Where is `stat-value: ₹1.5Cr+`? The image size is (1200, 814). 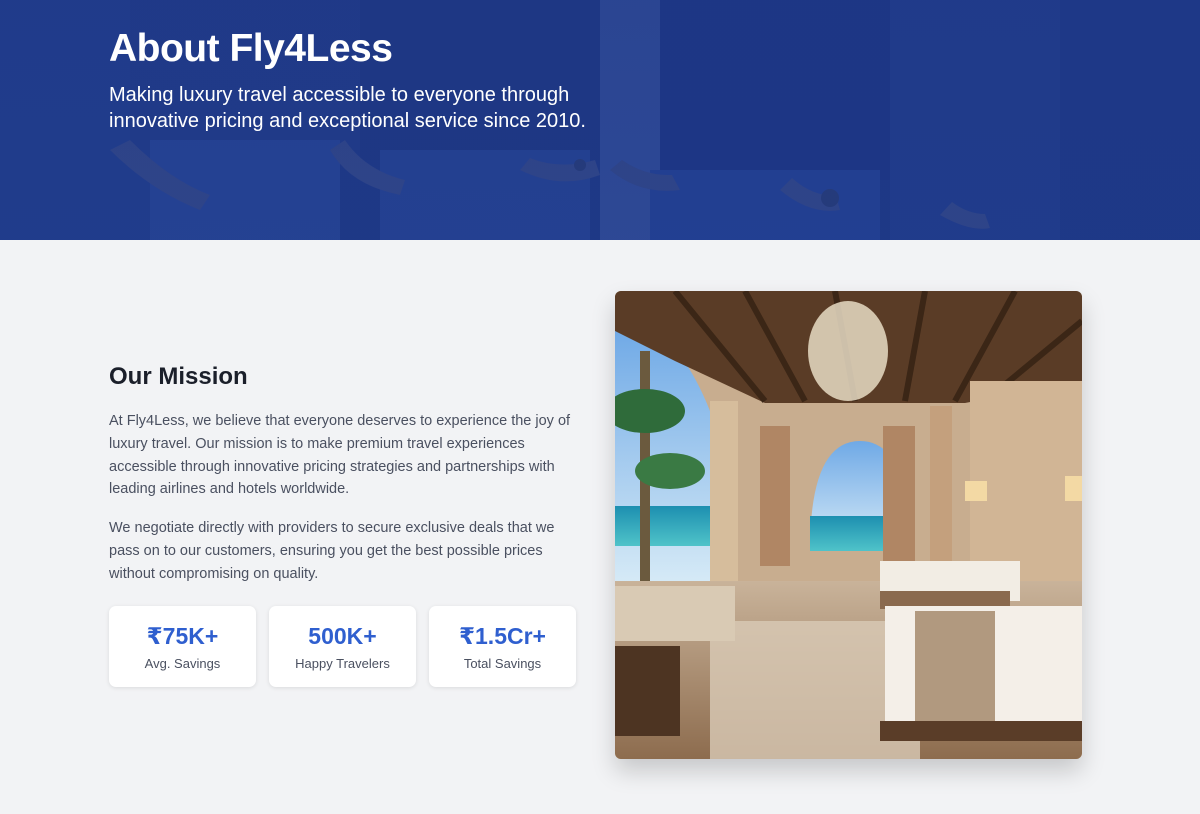 stat-value: ₹1.5Cr+ is located at coordinates (502, 636).